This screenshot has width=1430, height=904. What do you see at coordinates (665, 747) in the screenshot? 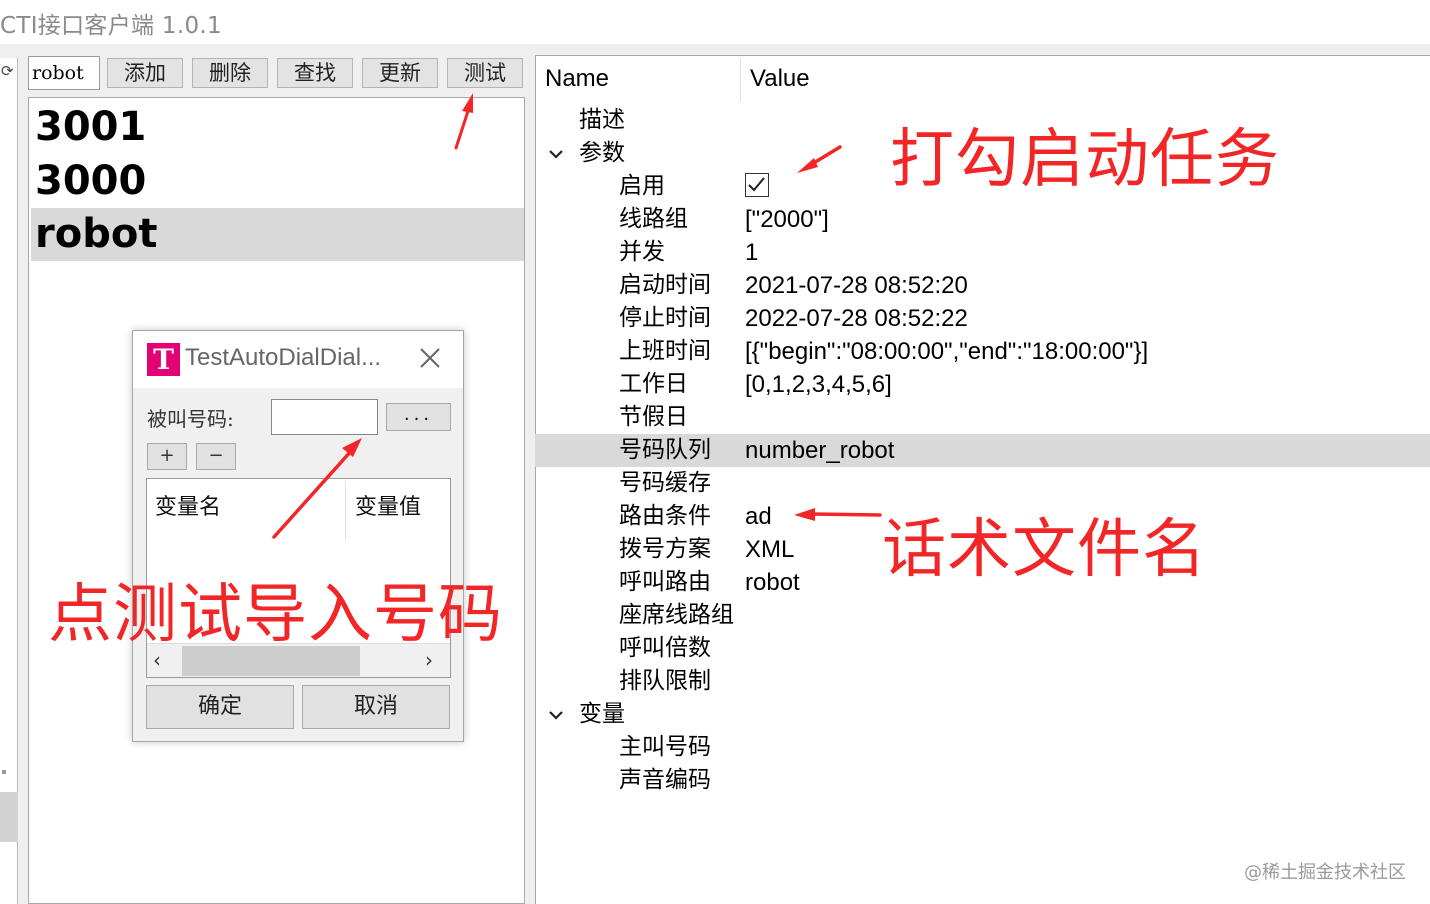
I see `row-name: 主叫号码` at bounding box center [665, 747].